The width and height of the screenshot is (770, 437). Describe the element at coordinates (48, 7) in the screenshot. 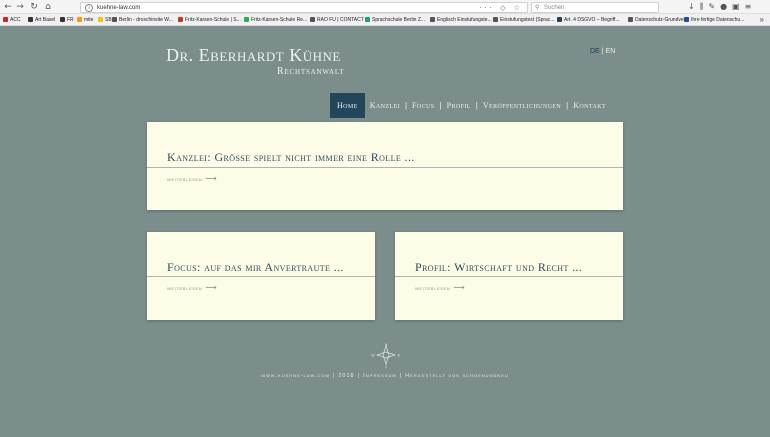

I see `home-icon: ⌂` at that location.